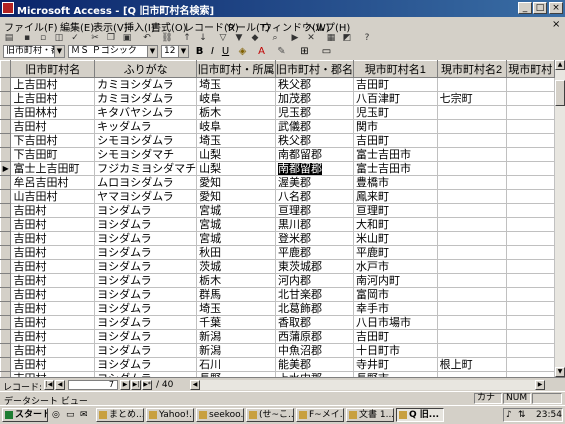  I want to click on cell-furigana: フジカミヨシダマチ, so click(146, 168).